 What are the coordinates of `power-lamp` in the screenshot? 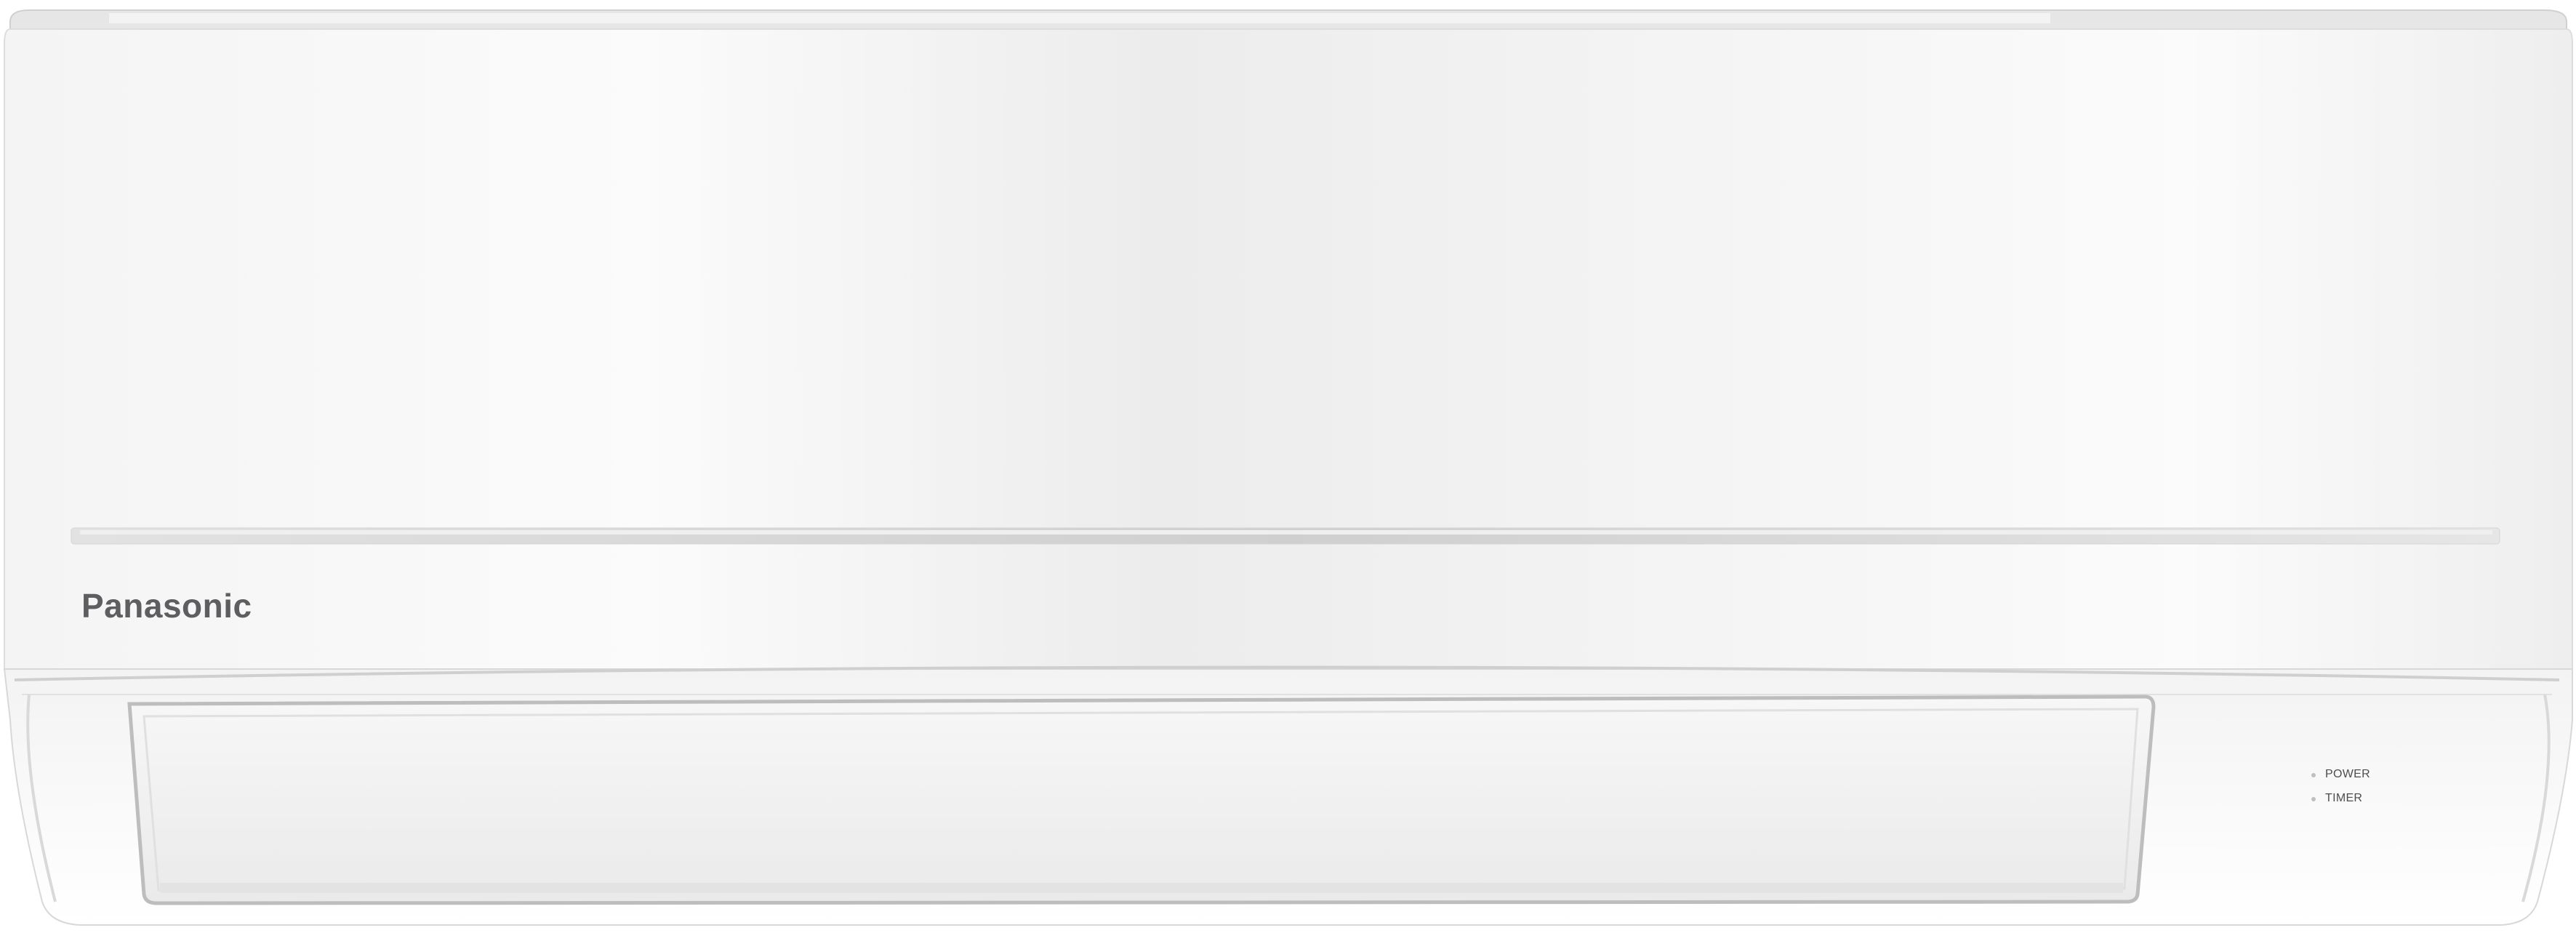 It's located at (2313, 775).